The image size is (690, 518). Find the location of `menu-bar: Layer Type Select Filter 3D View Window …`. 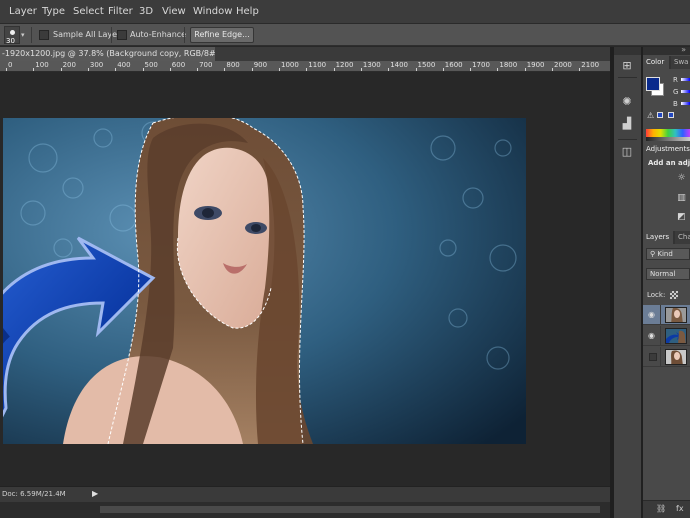

menu-bar: Layer Type Select Filter 3D View Window … is located at coordinates (345, 12).